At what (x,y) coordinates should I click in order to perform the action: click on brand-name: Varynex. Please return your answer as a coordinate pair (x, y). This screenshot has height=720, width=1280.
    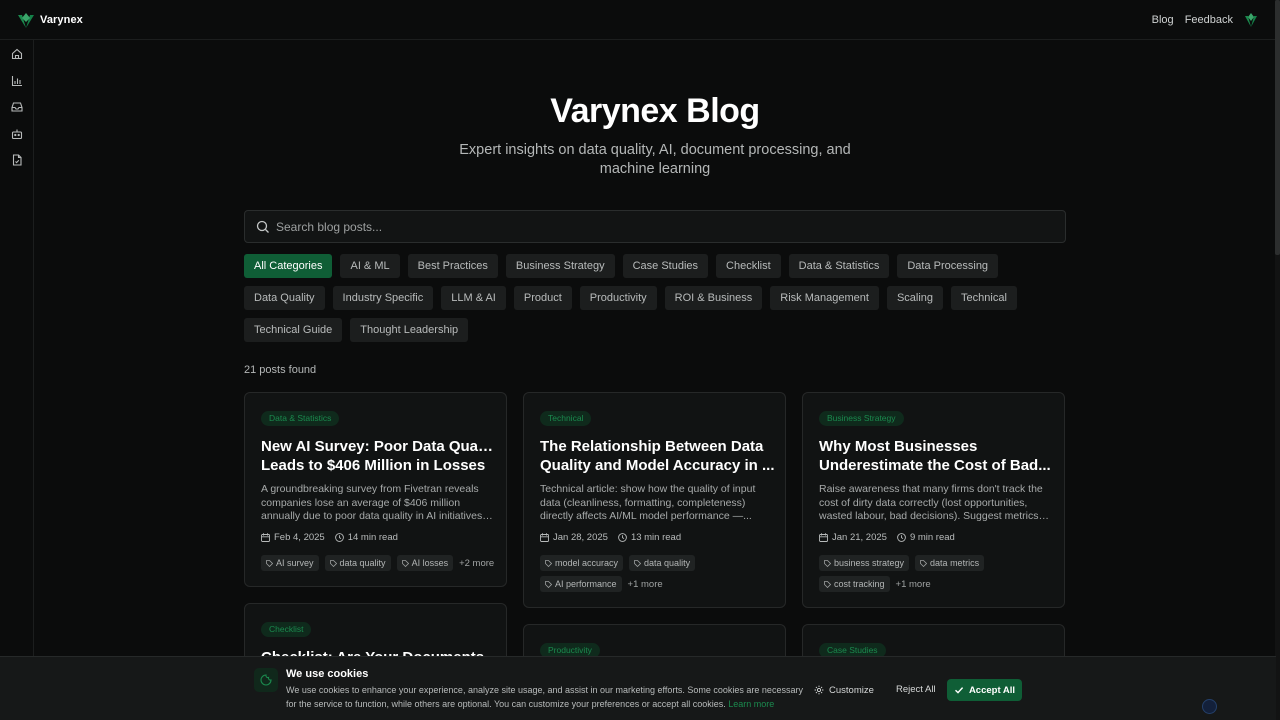
    Looking at the image, I should click on (61, 20).